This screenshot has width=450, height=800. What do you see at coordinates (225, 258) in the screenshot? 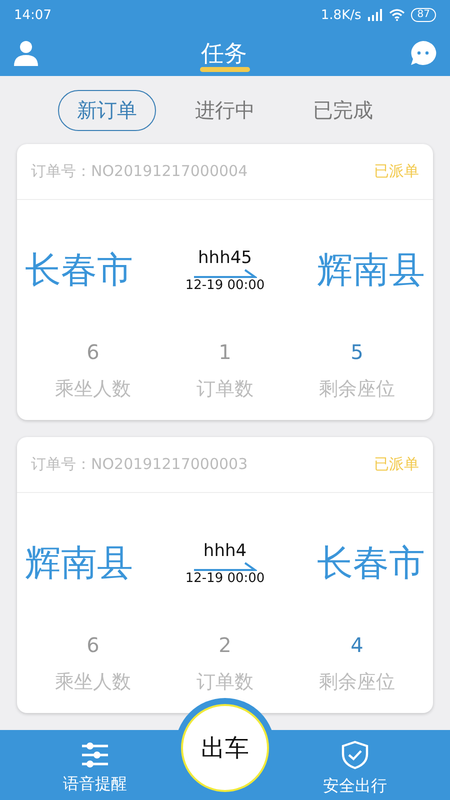
I see `route-name: hhh45` at bounding box center [225, 258].